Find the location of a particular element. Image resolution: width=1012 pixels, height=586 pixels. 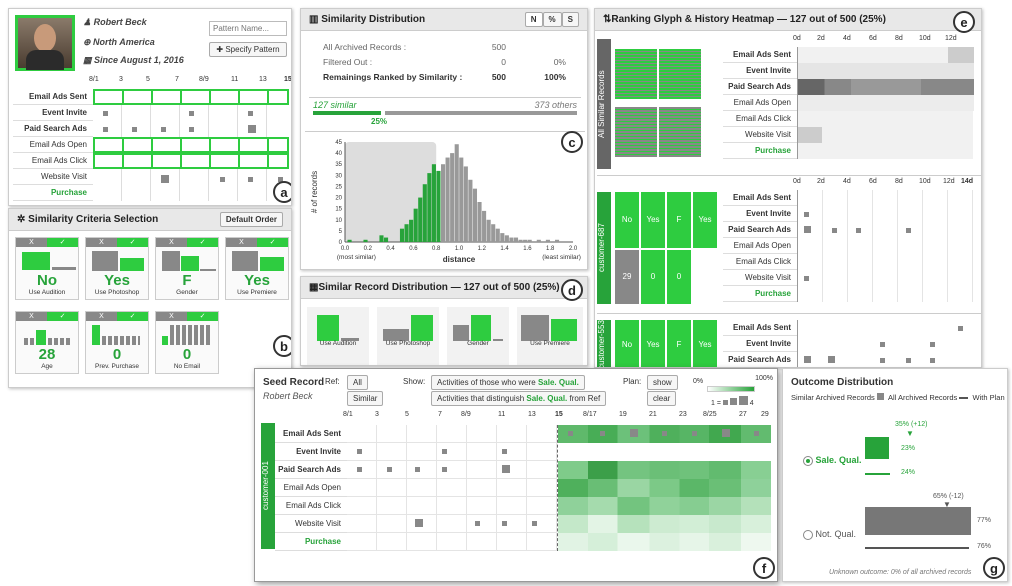

similarity-split-bar: 127 similar 373 others 25% is located at coordinates (445, 112).